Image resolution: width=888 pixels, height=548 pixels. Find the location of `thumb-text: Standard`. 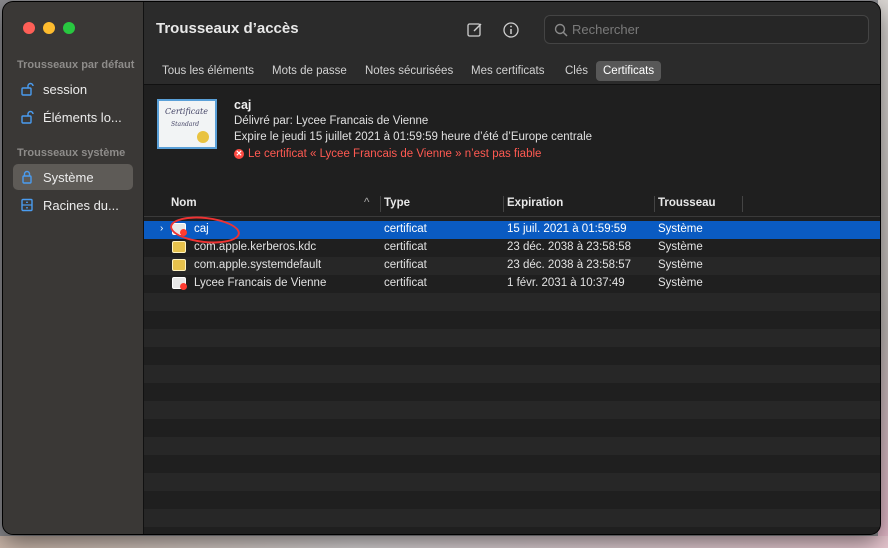

thumb-text: Standard is located at coordinates (185, 124).